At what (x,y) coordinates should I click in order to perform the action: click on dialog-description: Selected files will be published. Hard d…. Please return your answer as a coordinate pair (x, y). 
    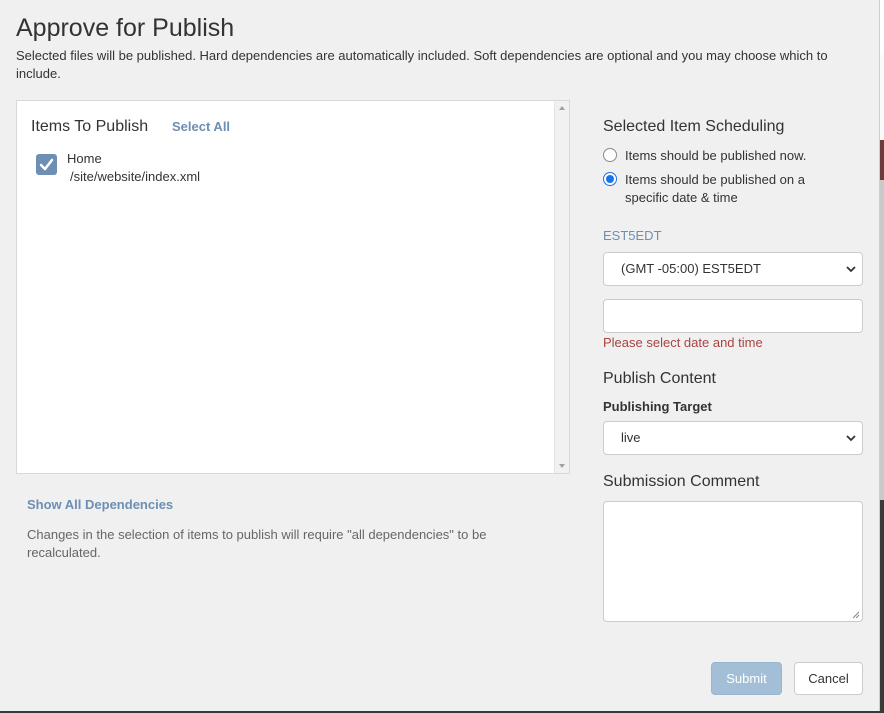
    Looking at the image, I should click on (422, 64).